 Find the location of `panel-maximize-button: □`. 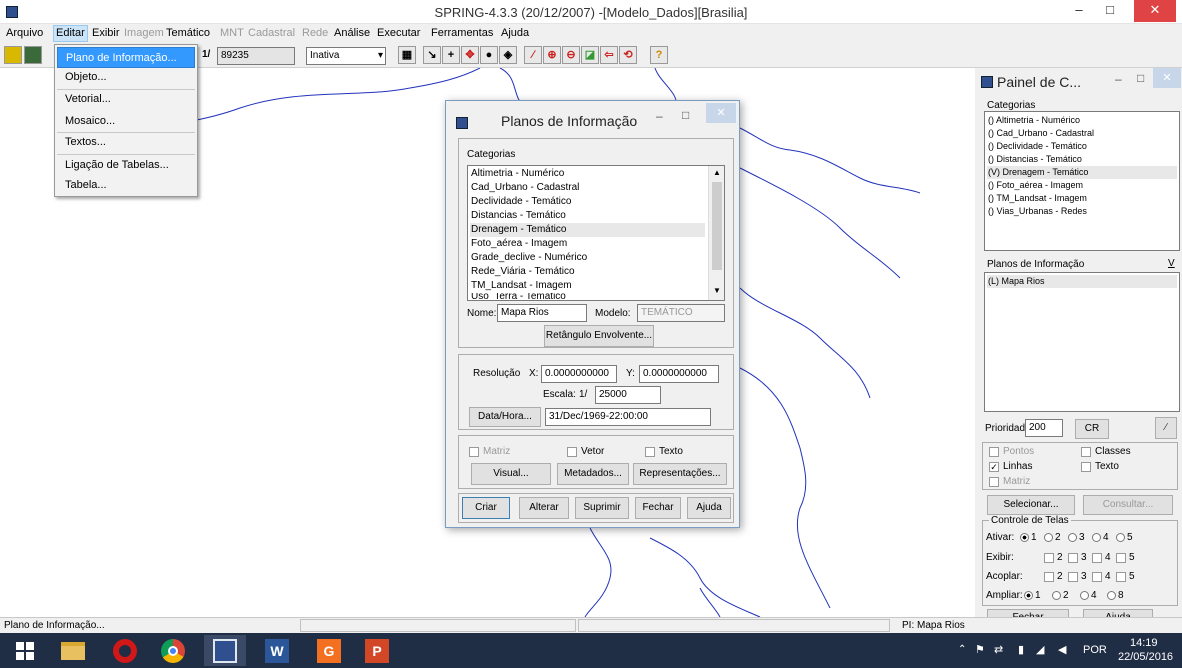

panel-maximize-button: □ is located at coordinates (1140, 78).